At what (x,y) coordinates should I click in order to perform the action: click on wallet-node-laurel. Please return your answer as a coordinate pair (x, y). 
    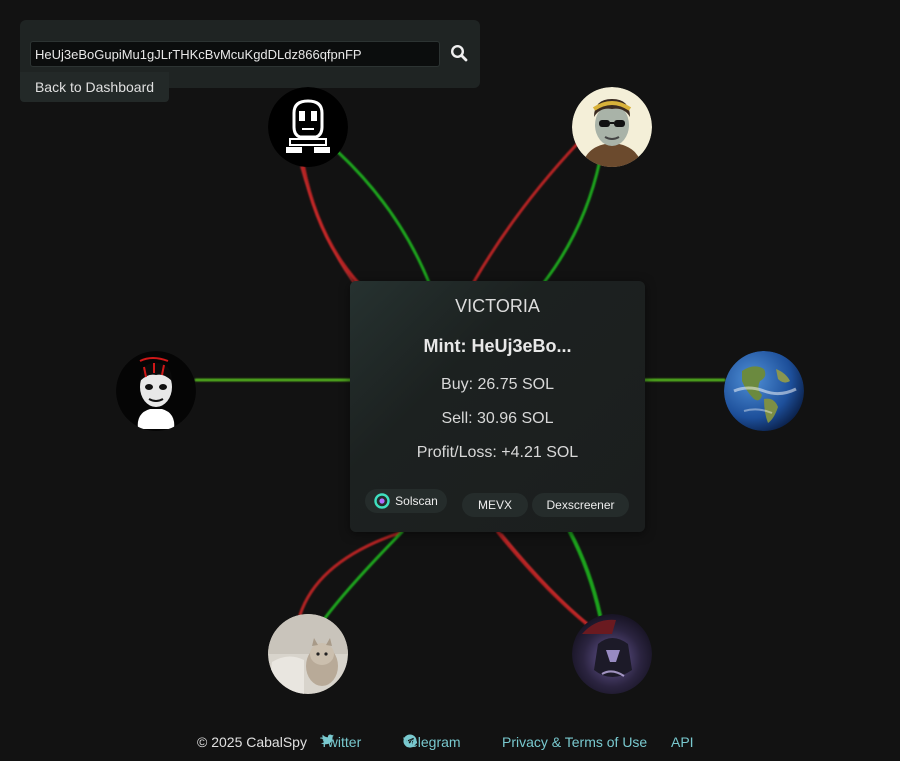
    Looking at the image, I should click on (612, 127).